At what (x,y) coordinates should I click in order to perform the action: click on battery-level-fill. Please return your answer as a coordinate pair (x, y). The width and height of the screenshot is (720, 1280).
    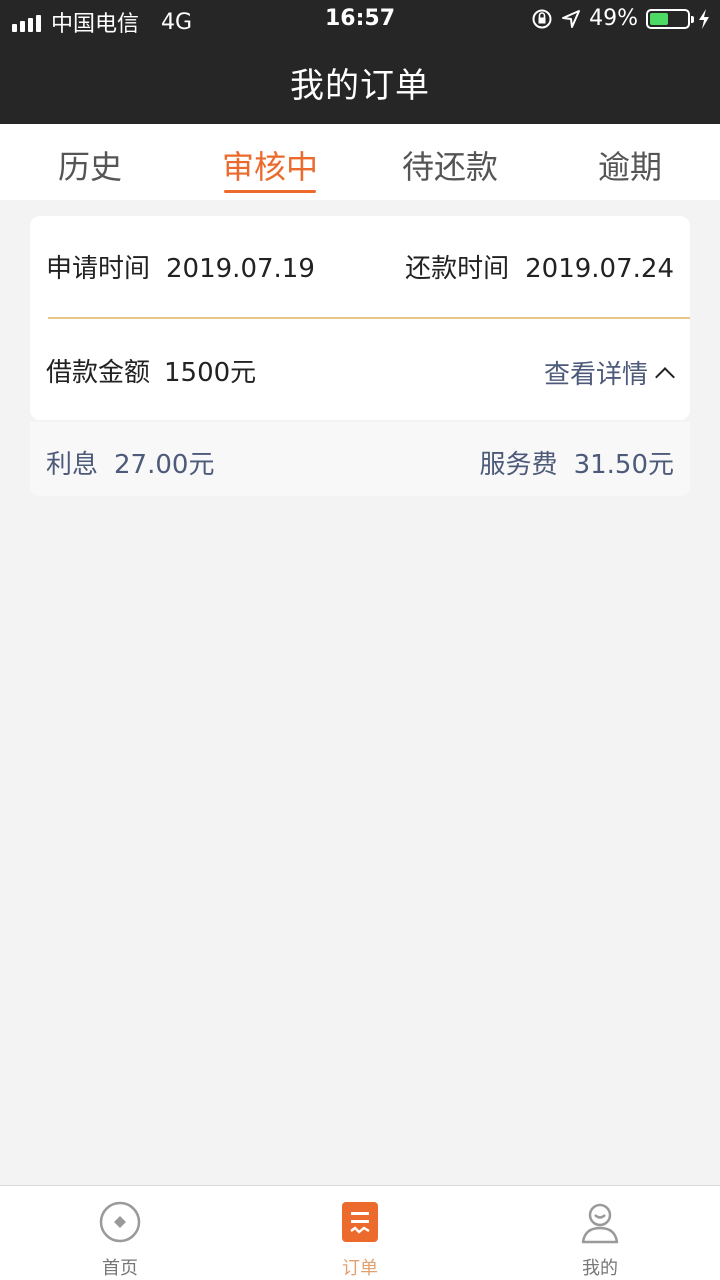
    Looking at the image, I should click on (659, 18).